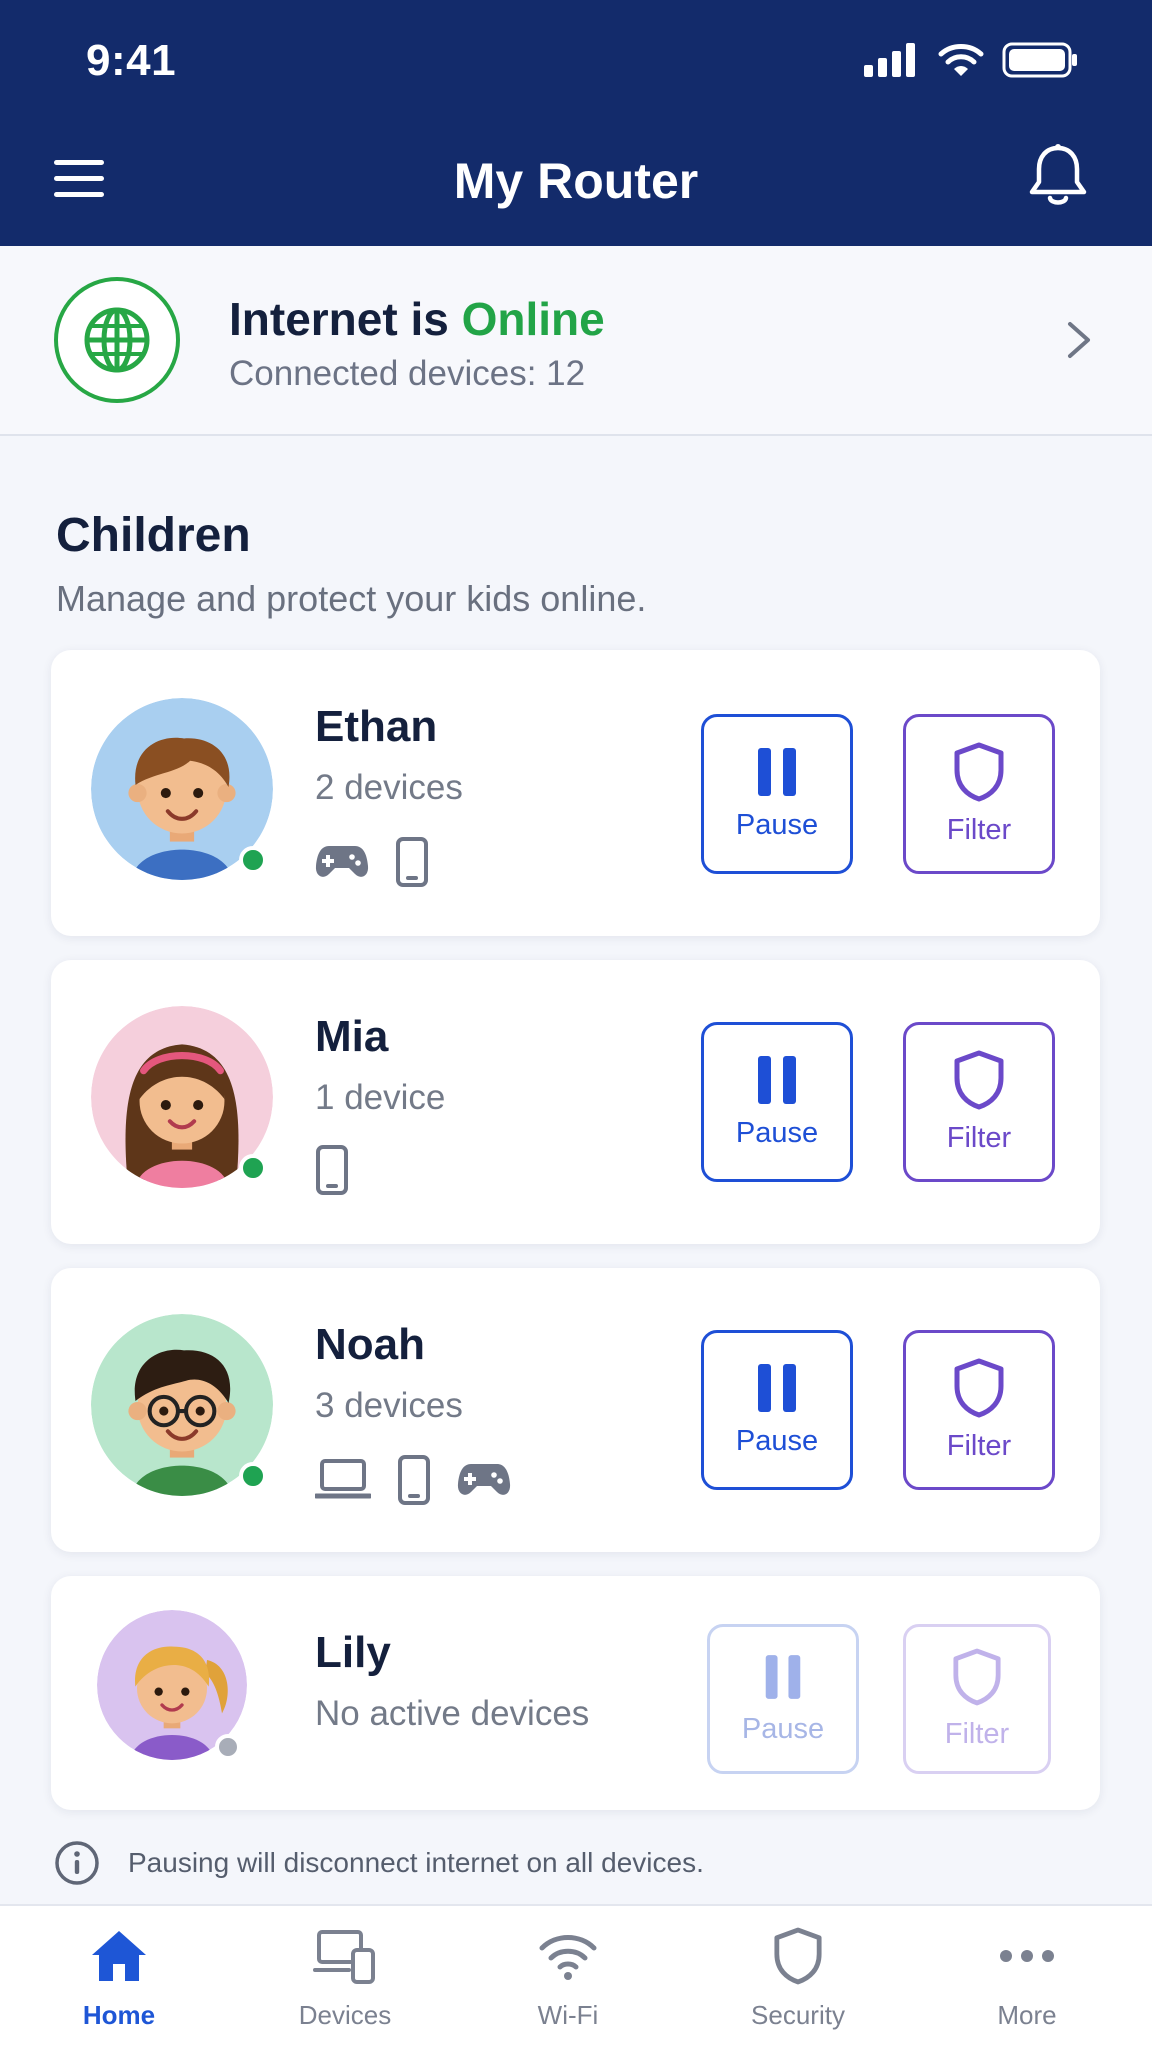  Describe the element at coordinates (380, 1097) in the screenshot. I see `child-device-count: 1 device` at that location.